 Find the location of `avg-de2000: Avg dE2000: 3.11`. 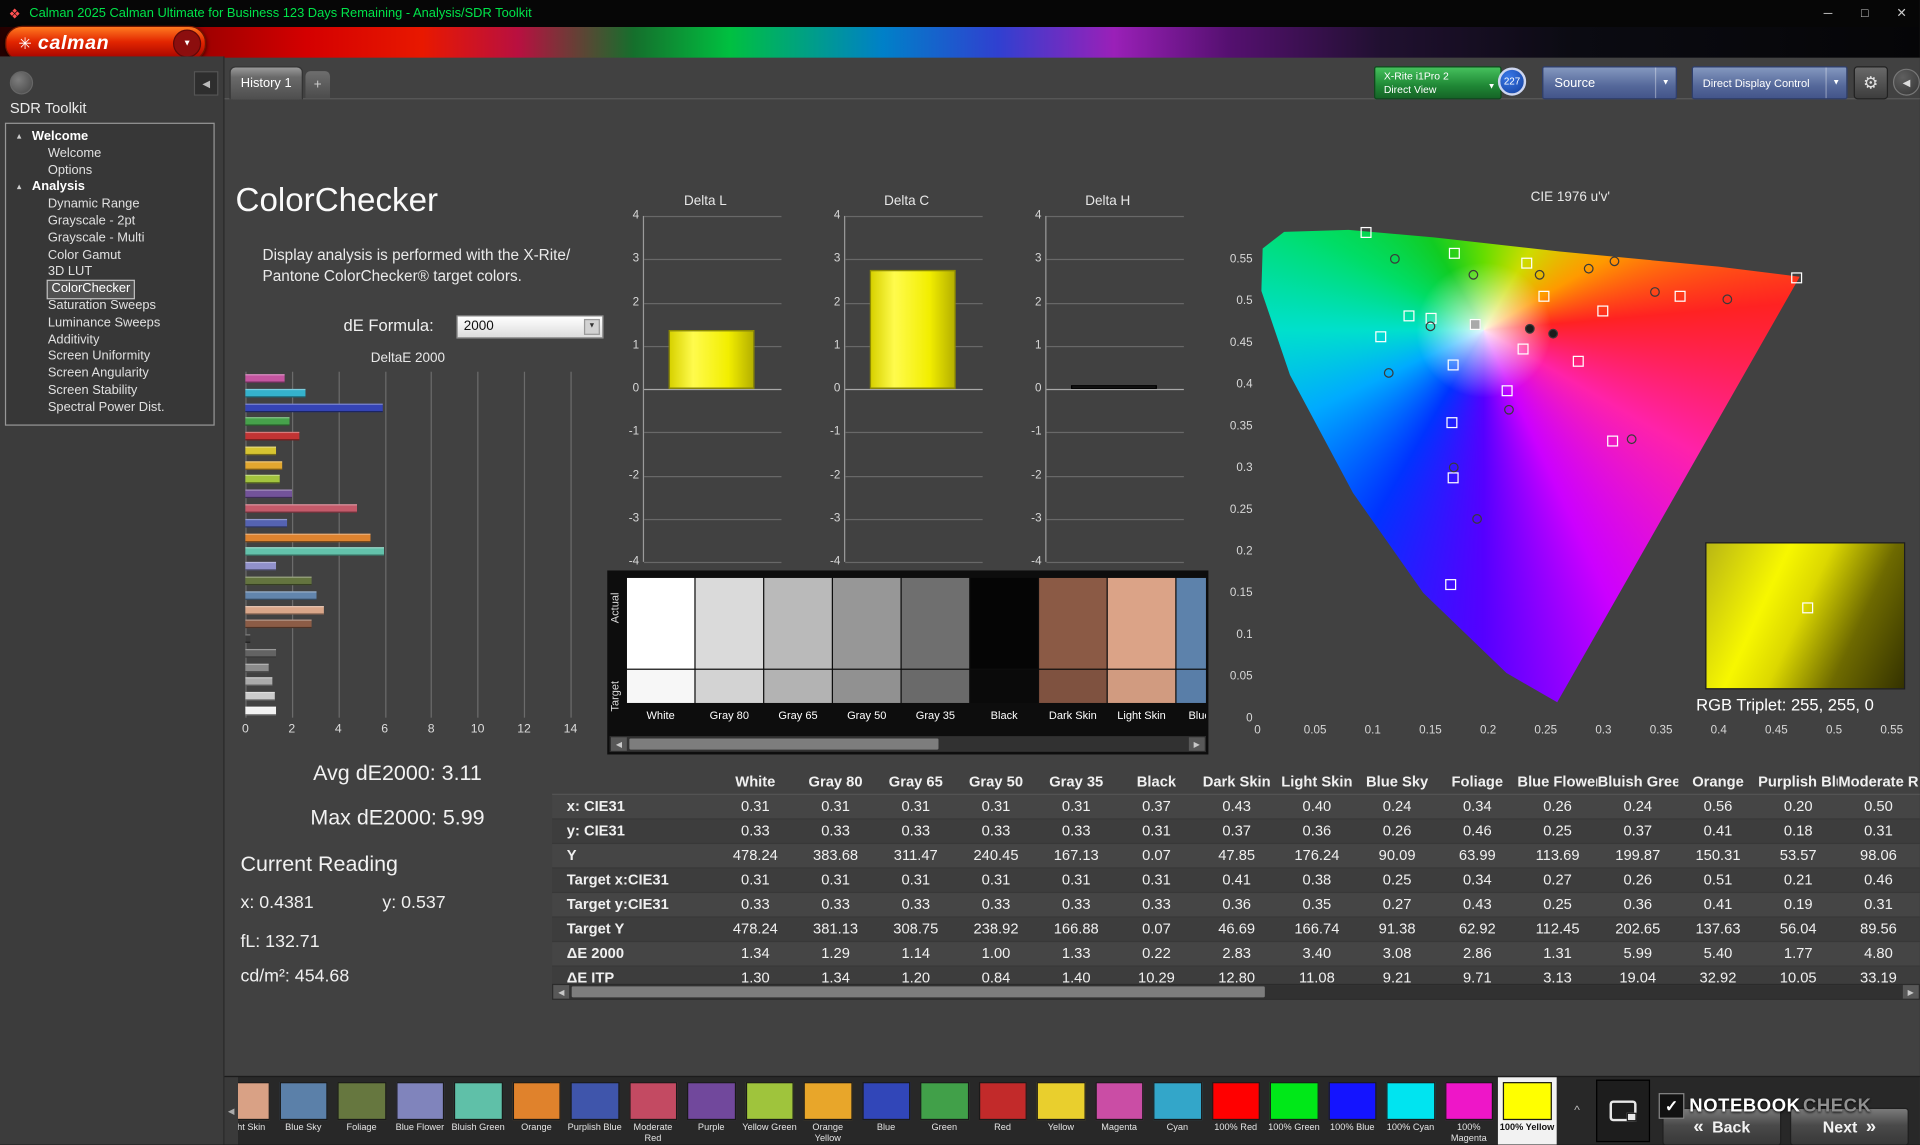

avg-de2000: Avg dE2000: 3.11 is located at coordinates (397, 773).